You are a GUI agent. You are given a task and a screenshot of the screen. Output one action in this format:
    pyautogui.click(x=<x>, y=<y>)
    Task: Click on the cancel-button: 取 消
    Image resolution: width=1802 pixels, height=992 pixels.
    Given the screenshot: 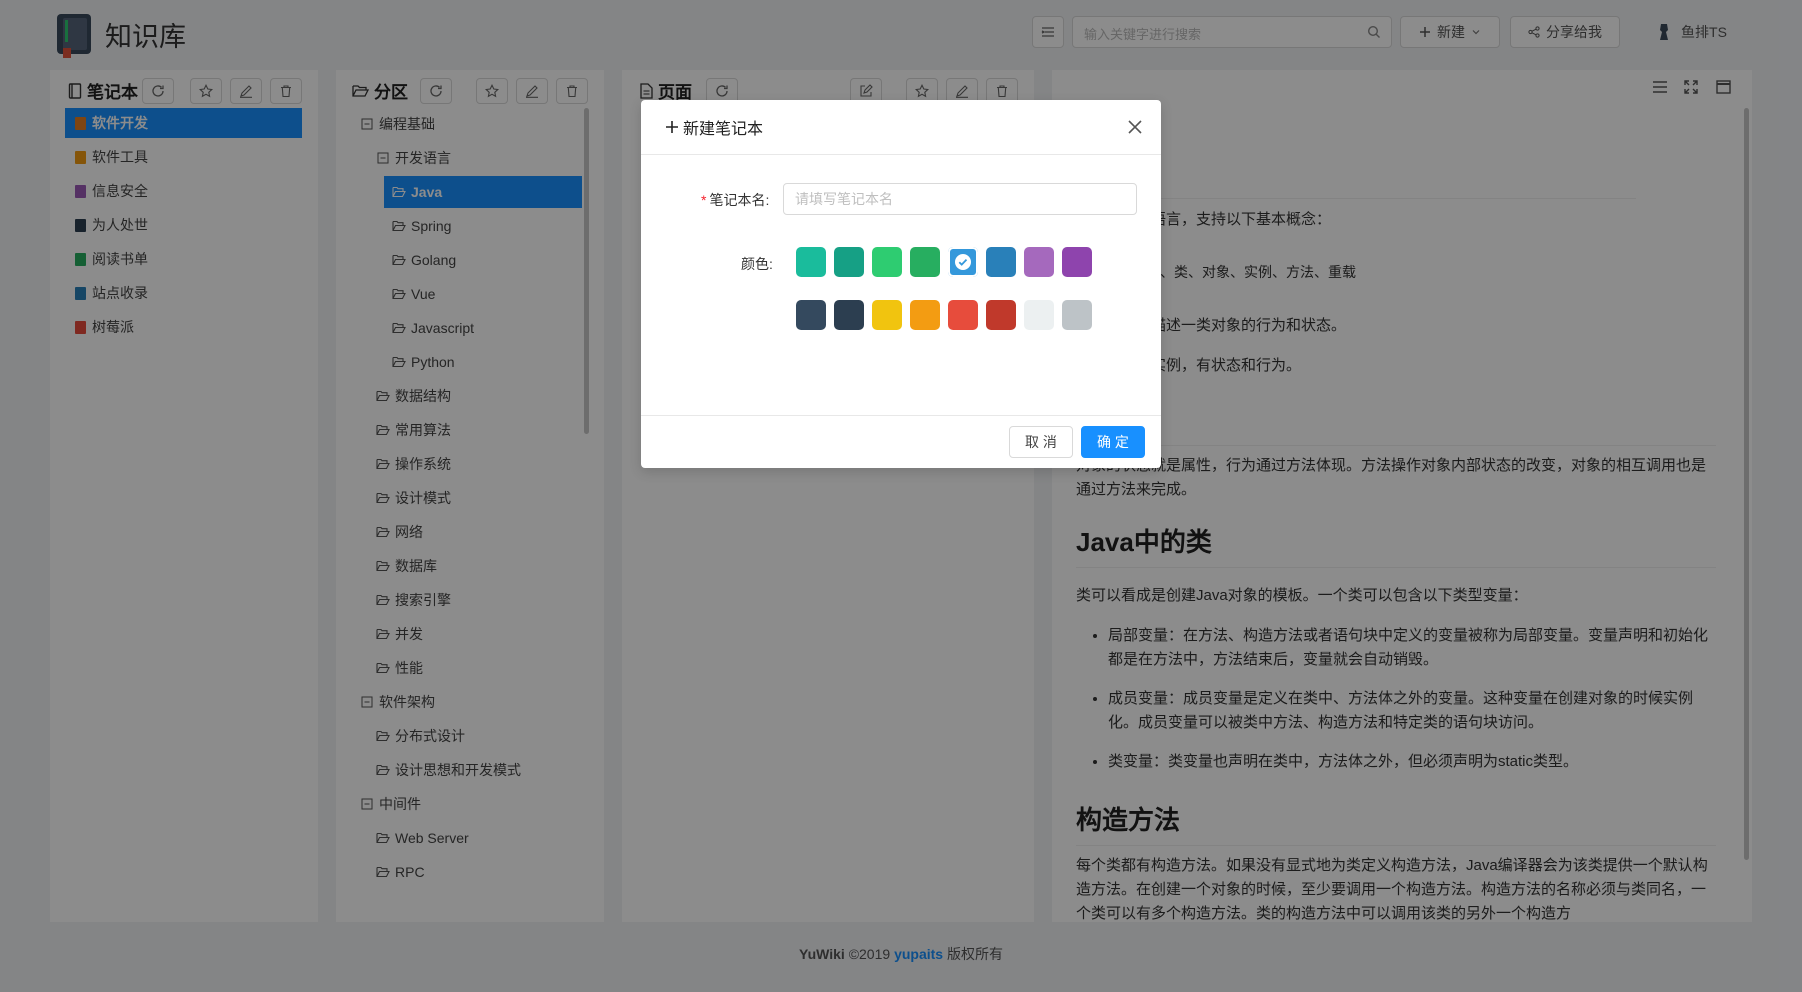 What is the action you would take?
    pyautogui.click(x=1041, y=442)
    